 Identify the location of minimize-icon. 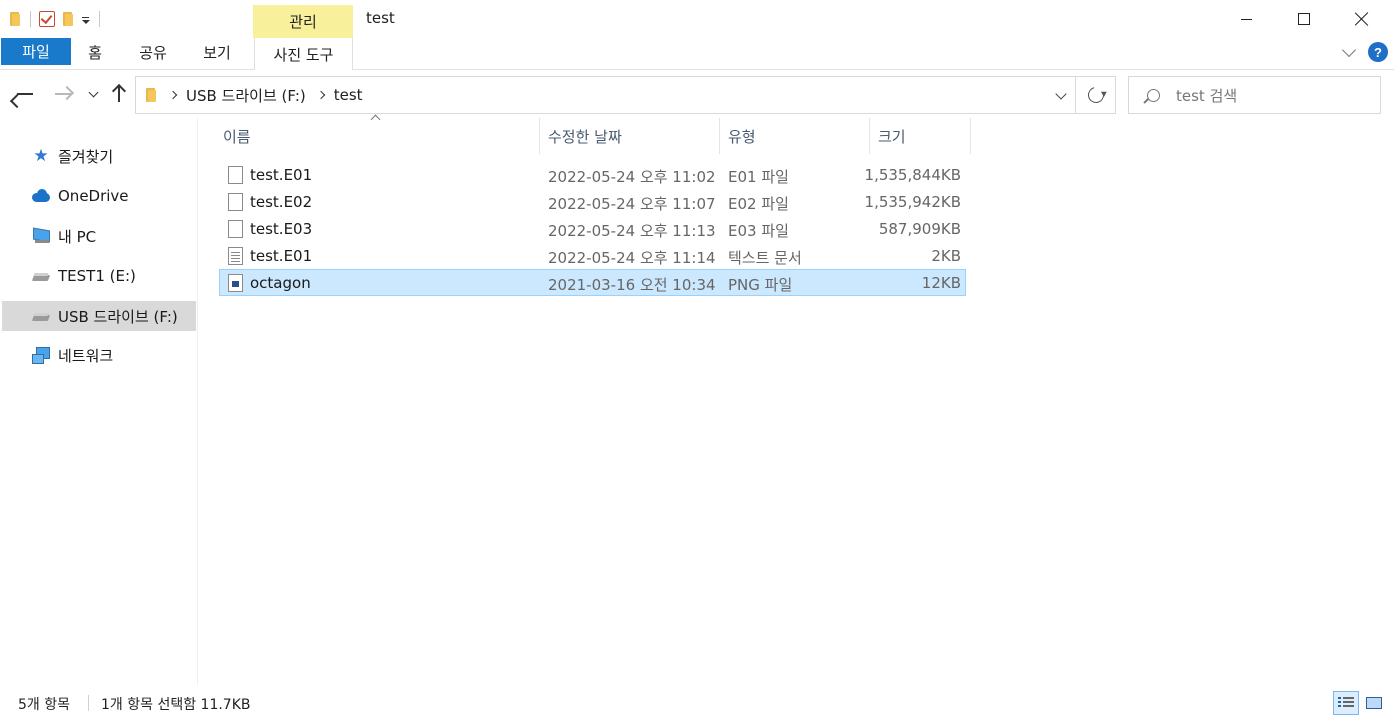
(1246, 19).